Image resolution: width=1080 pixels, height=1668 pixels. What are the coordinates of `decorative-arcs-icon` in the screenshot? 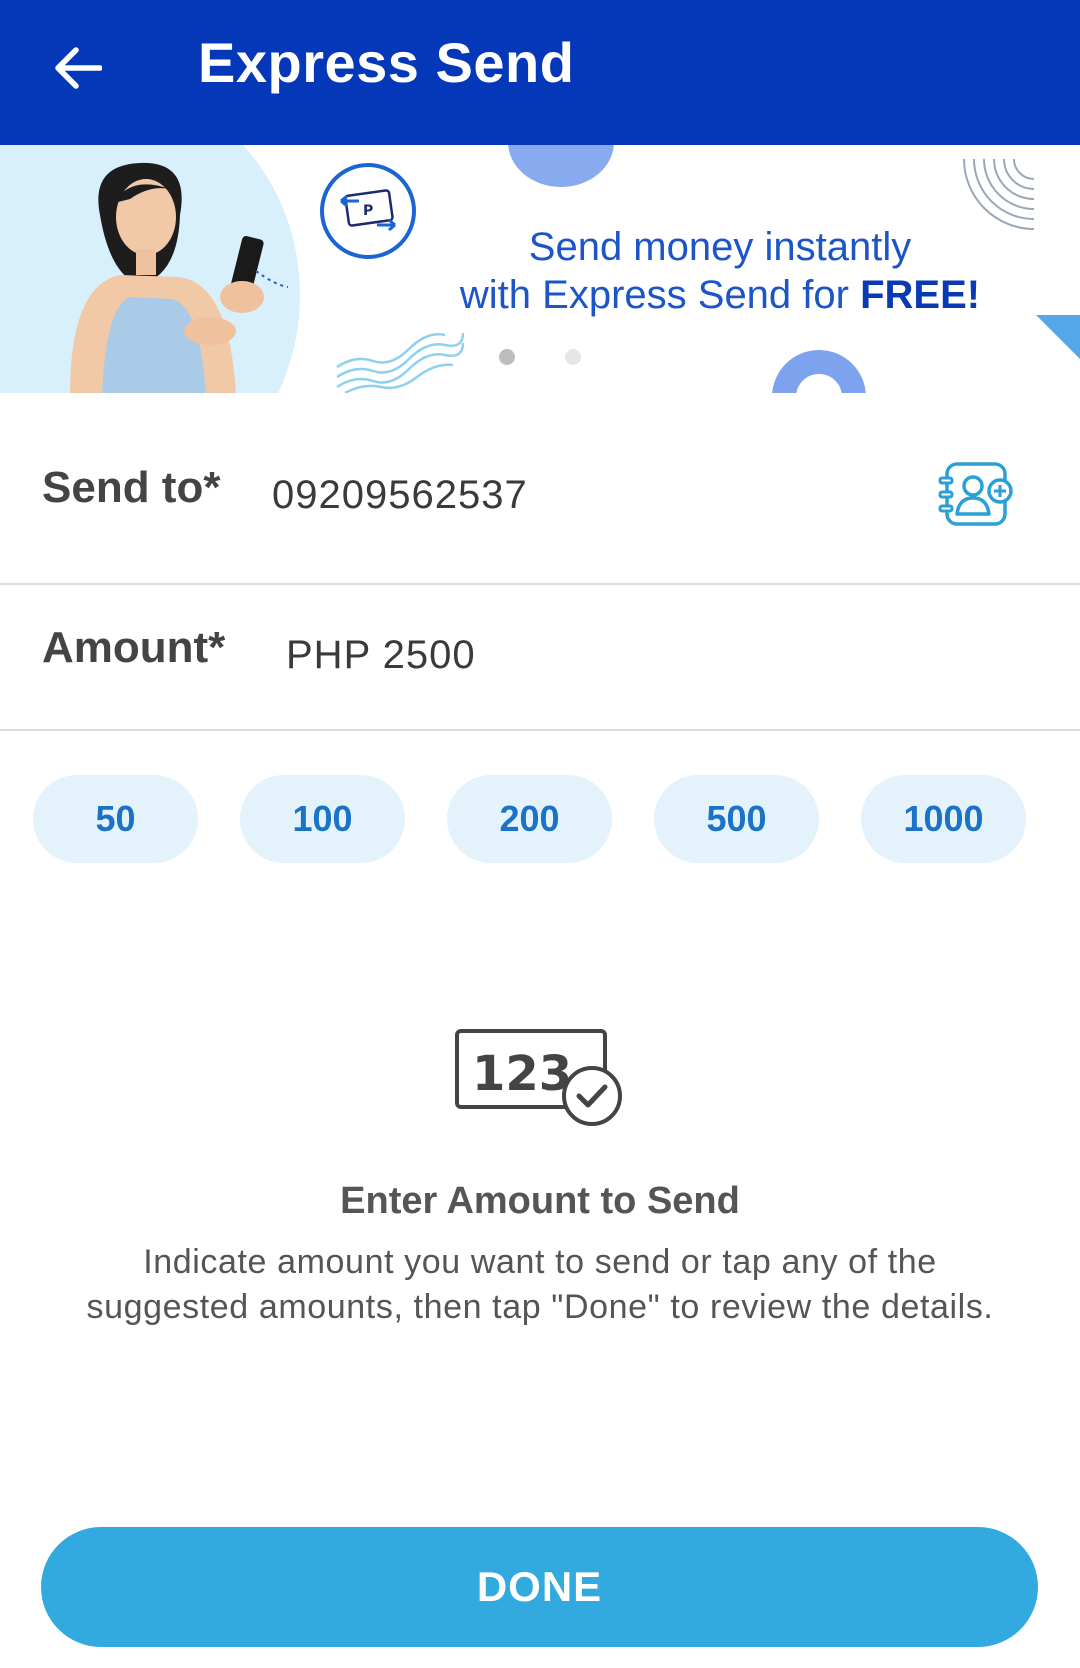 It's located at (999, 194).